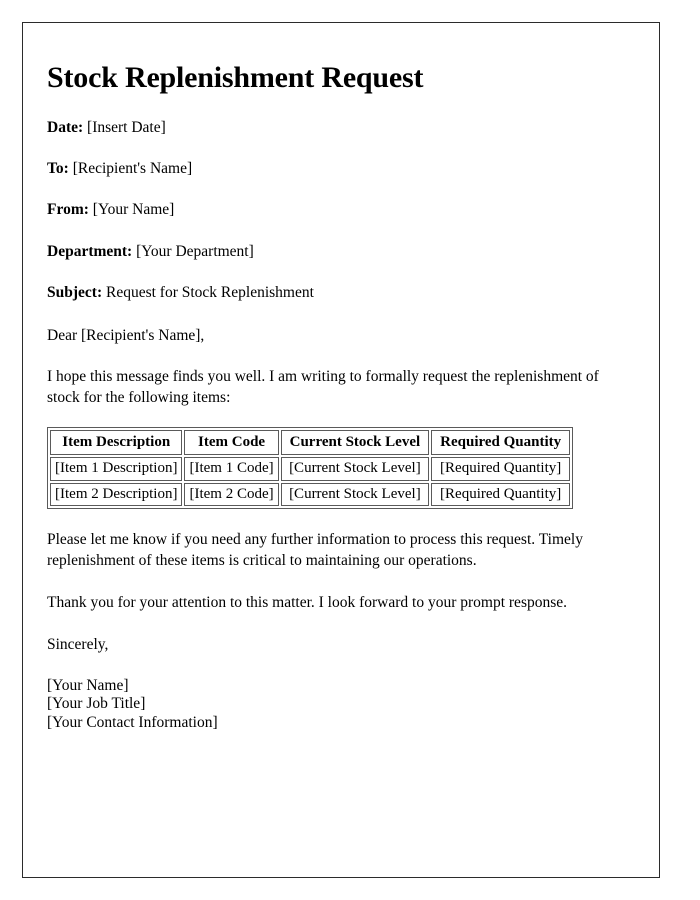  Describe the element at coordinates (75, 292) in the screenshot. I see `field-subject-label: Subject:` at that location.